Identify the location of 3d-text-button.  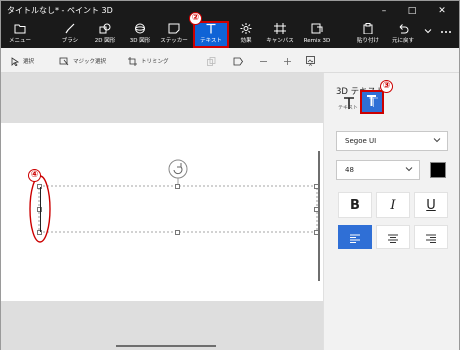
(372, 102).